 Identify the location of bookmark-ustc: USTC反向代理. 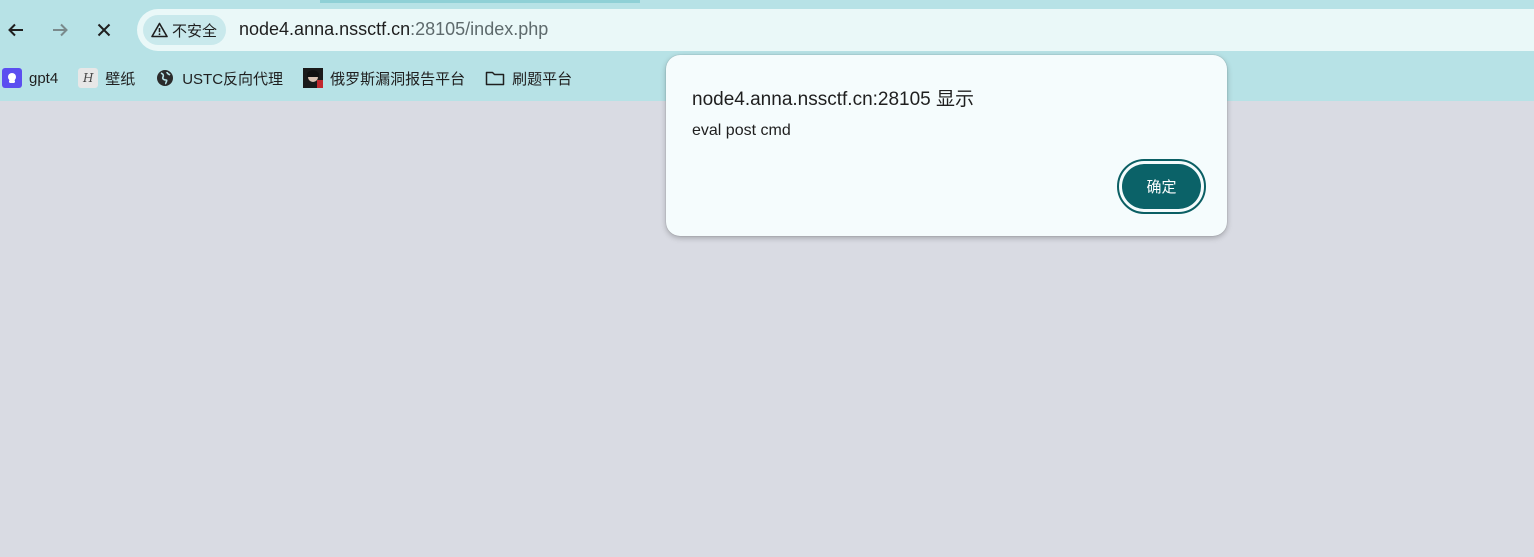
(222, 78).